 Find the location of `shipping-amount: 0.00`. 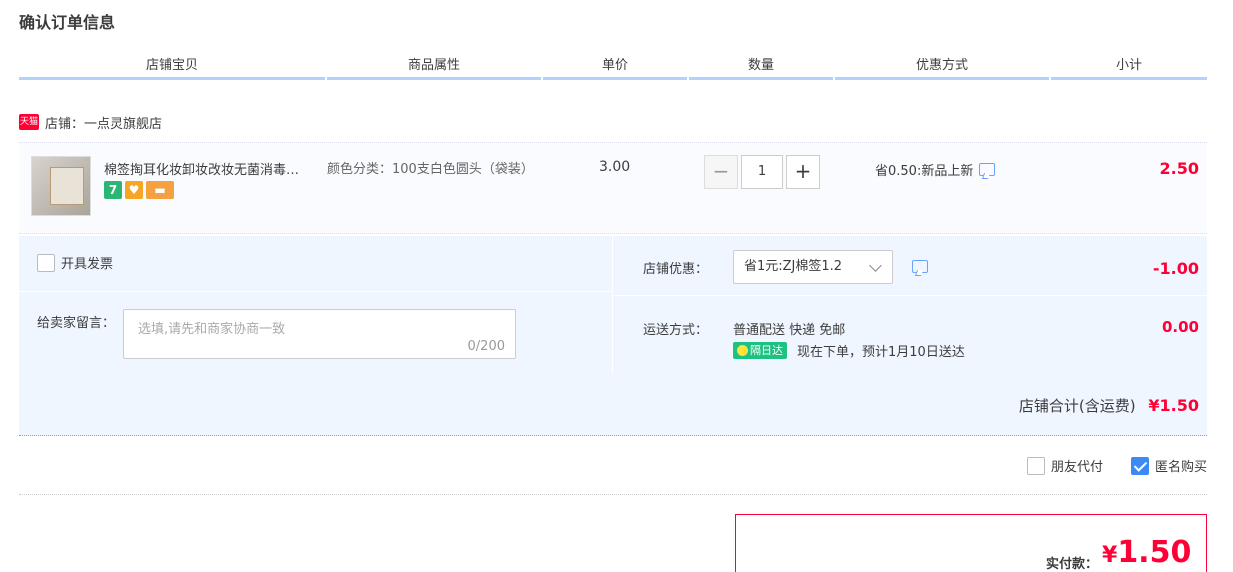

shipping-amount: 0.00 is located at coordinates (1180, 327).